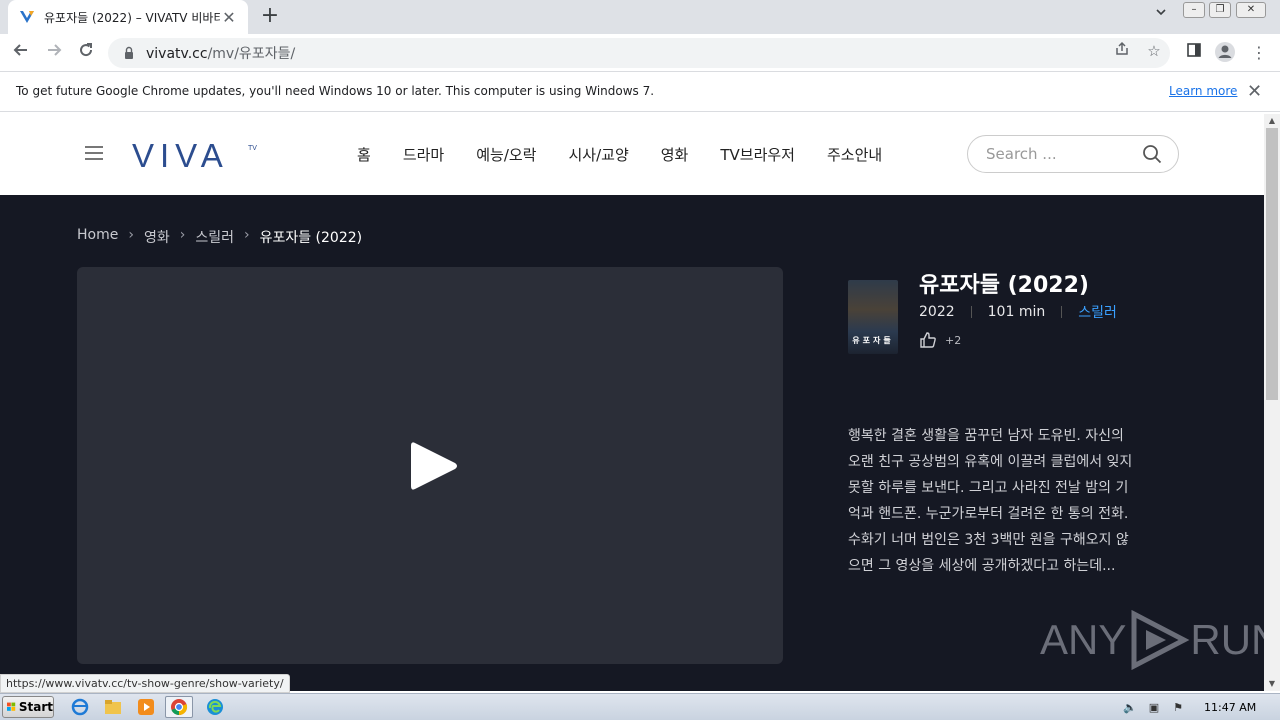  I want to click on browser-menu-icon: ⋮, so click(1259, 53).